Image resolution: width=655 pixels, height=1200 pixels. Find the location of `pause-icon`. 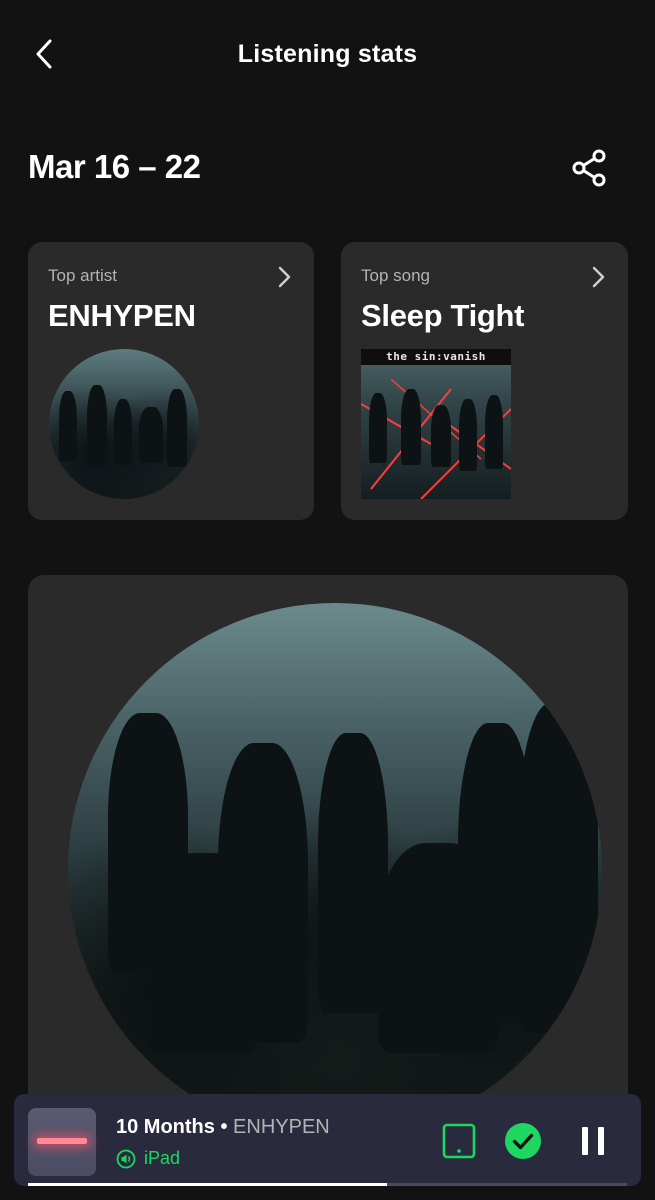

pause-icon is located at coordinates (593, 1141).